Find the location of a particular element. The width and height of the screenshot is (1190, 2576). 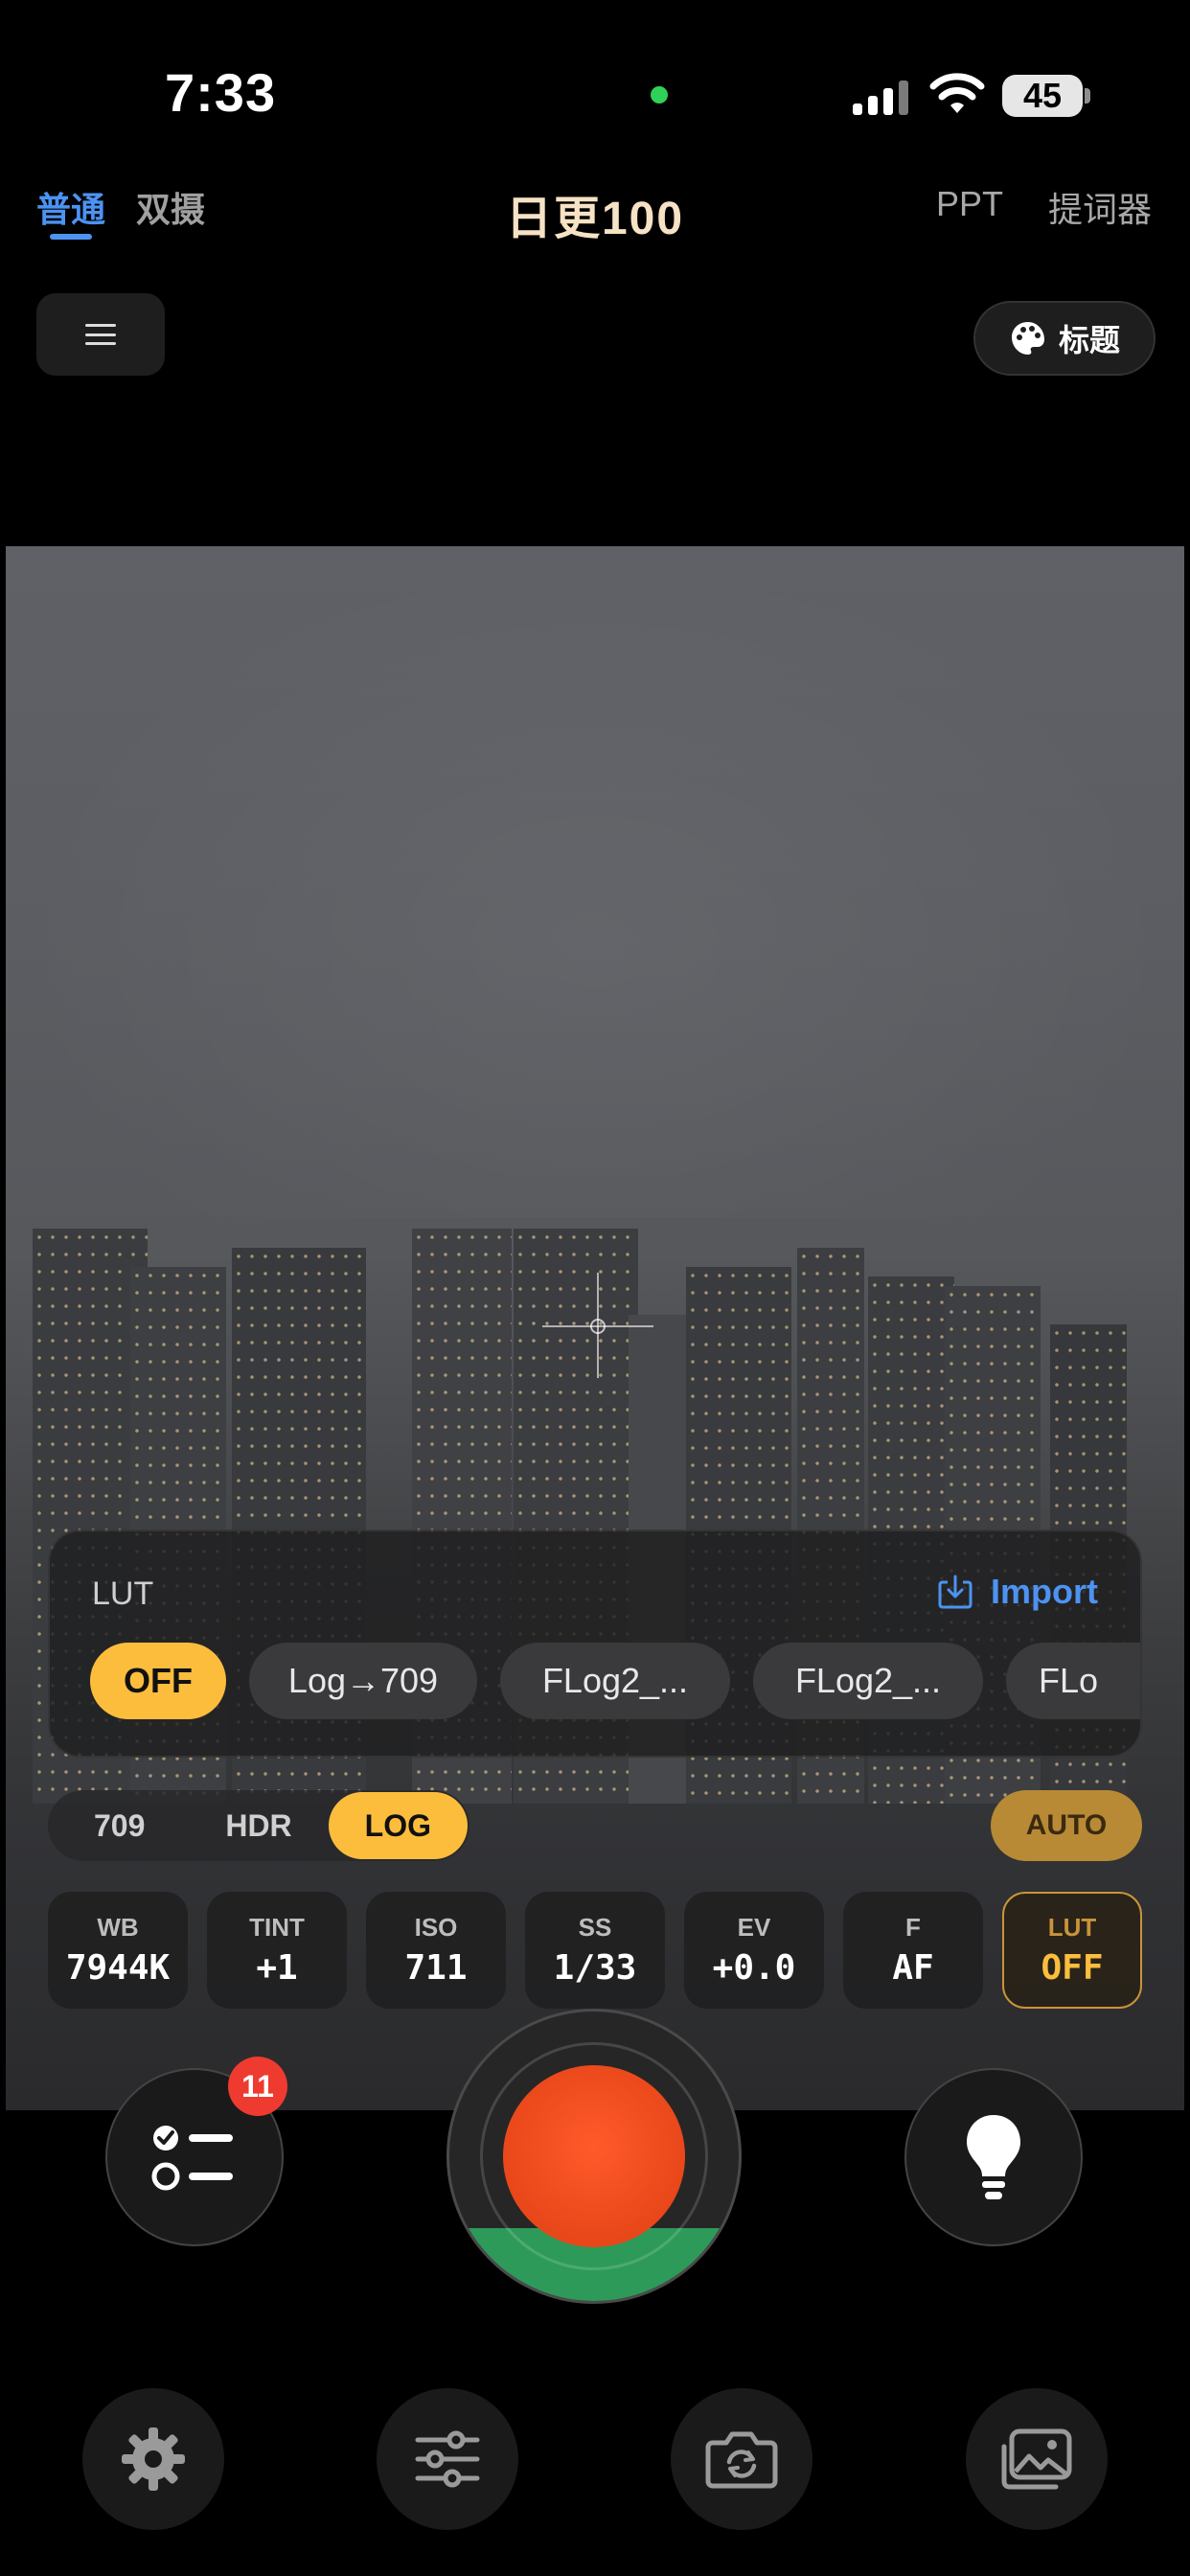

tasks-count-badge: 11 is located at coordinates (257, 2087).